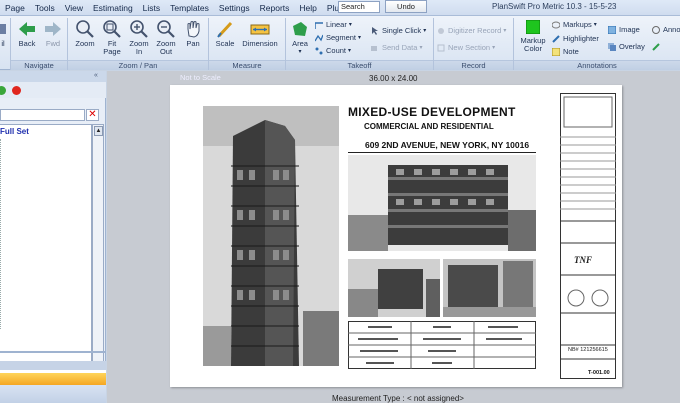  Describe the element at coordinates (533, 27) in the screenshot. I see `color-swatch-icon` at that location.